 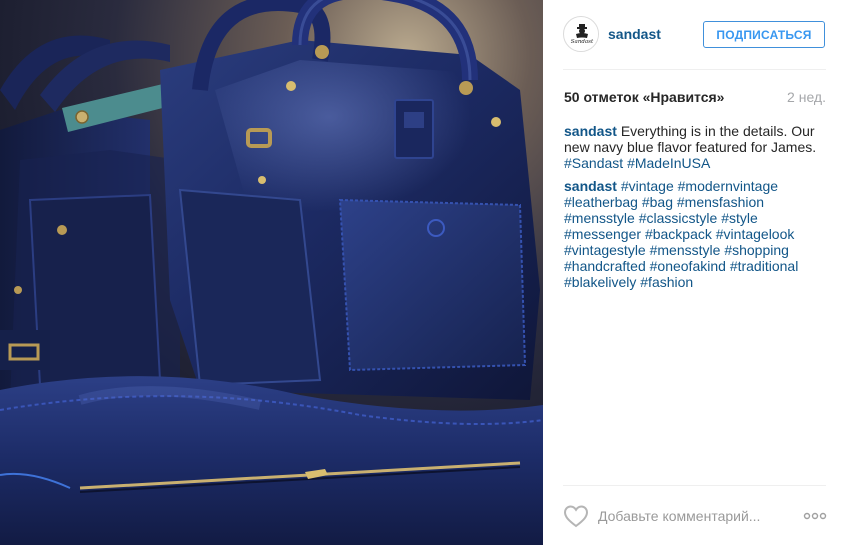 What do you see at coordinates (815, 516) in the screenshot?
I see `more-options-icon` at bounding box center [815, 516].